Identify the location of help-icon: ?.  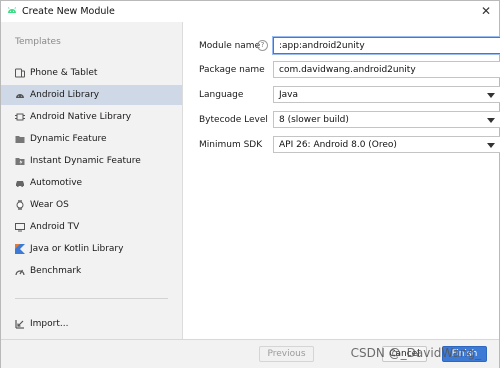
(262, 45).